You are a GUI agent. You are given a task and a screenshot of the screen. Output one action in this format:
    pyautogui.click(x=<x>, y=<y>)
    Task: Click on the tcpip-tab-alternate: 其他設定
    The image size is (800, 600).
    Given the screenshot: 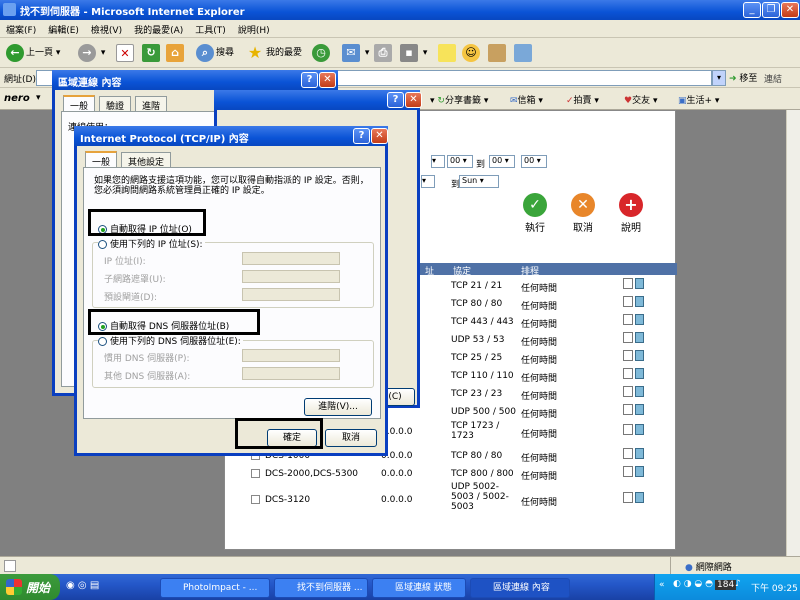 What is the action you would take?
    pyautogui.click(x=146, y=160)
    